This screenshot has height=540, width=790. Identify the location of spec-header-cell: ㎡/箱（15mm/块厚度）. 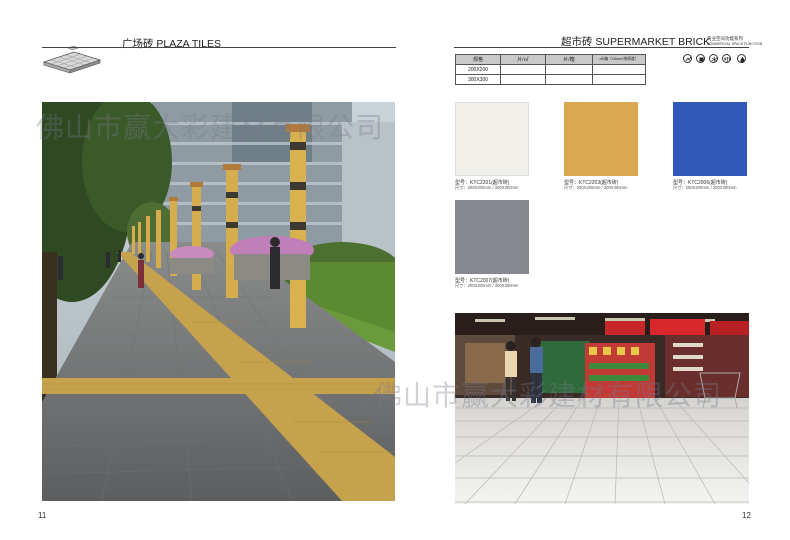
(619, 59).